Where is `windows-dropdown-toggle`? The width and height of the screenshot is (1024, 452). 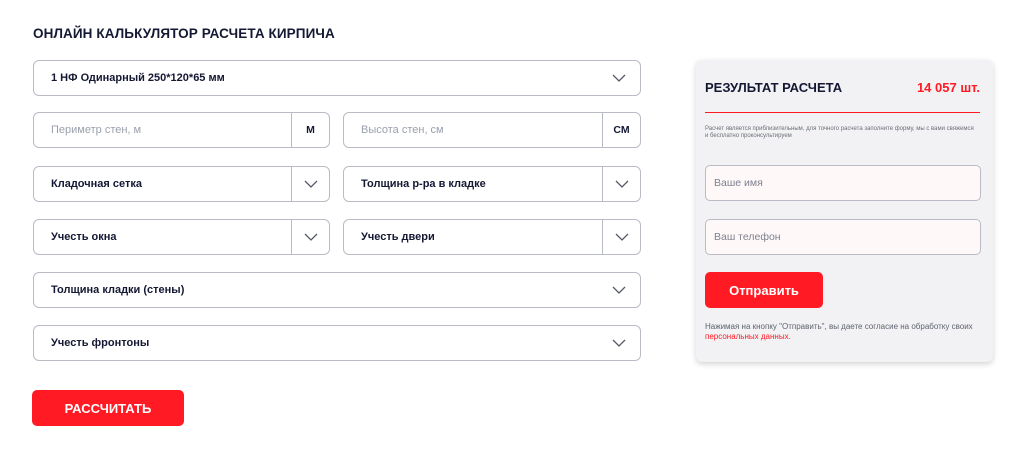 windows-dropdown-toggle is located at coordinates (310, 237).